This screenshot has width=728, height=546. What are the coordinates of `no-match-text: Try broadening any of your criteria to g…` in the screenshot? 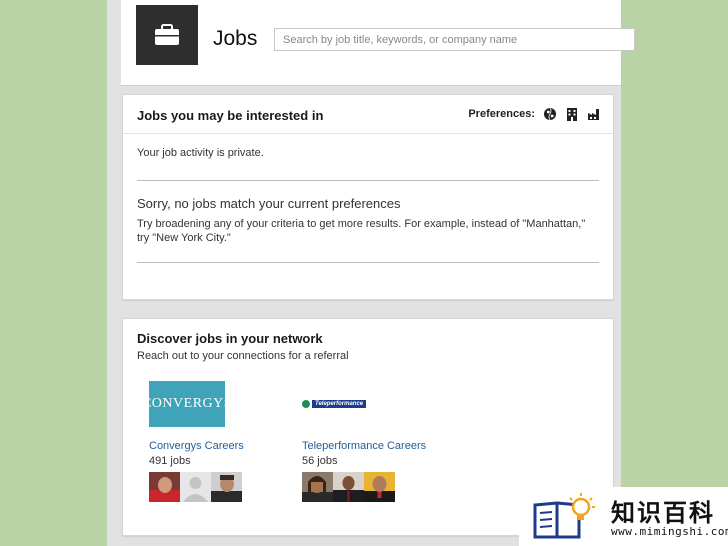 It's located at (361, 231).